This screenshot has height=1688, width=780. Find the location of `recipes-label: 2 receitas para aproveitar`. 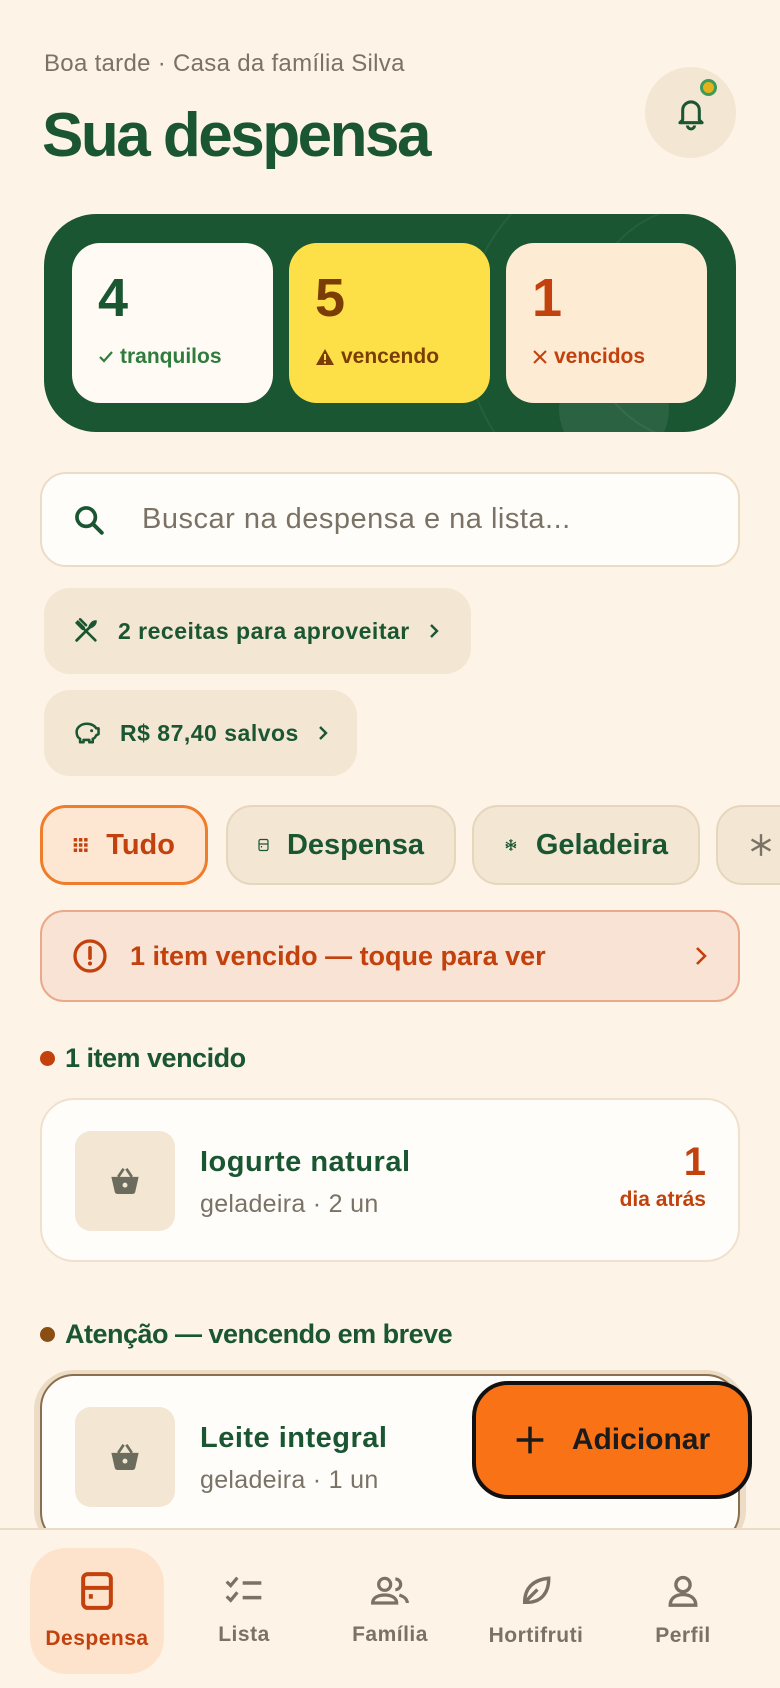

recipes-label: 2 receitas para aproveitar is located at coordinates (264, 630).